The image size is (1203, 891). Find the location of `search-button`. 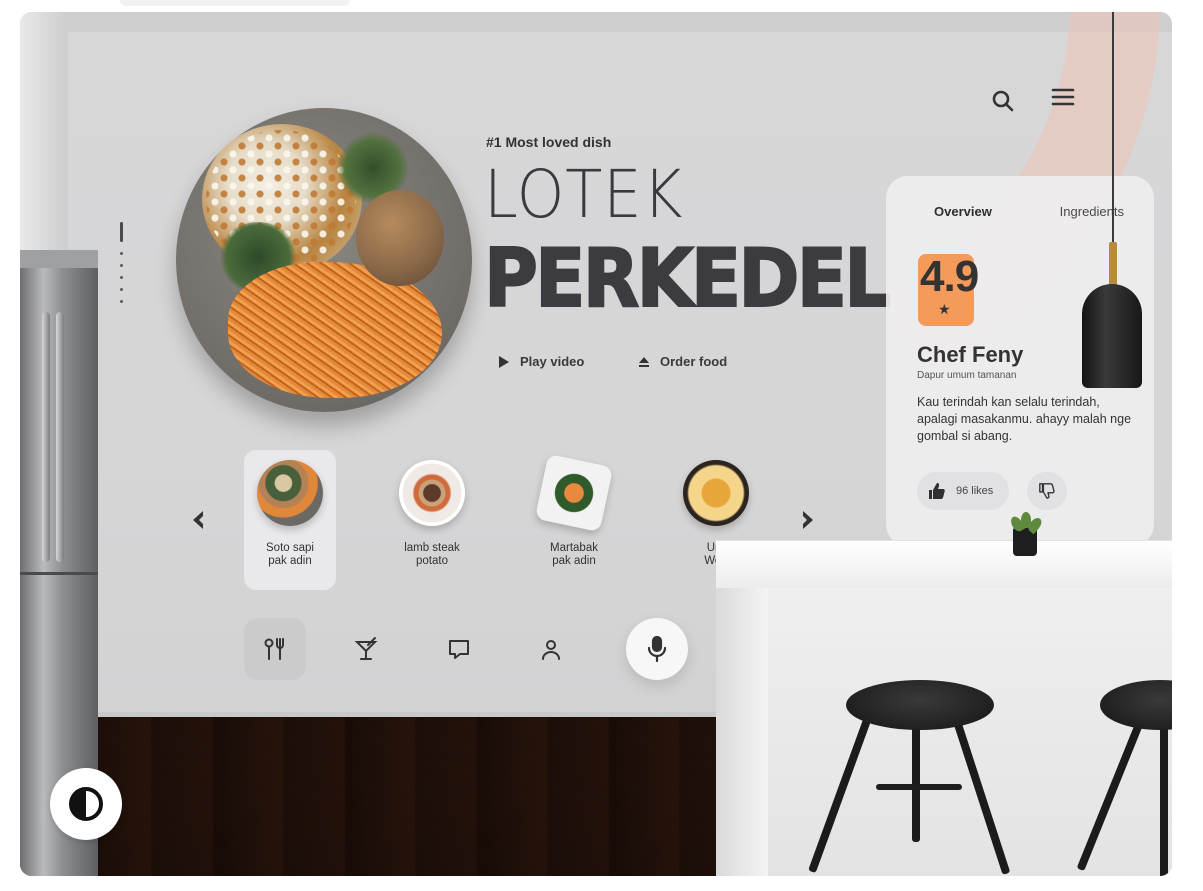

search-button is located at coordinates (1003, 101).